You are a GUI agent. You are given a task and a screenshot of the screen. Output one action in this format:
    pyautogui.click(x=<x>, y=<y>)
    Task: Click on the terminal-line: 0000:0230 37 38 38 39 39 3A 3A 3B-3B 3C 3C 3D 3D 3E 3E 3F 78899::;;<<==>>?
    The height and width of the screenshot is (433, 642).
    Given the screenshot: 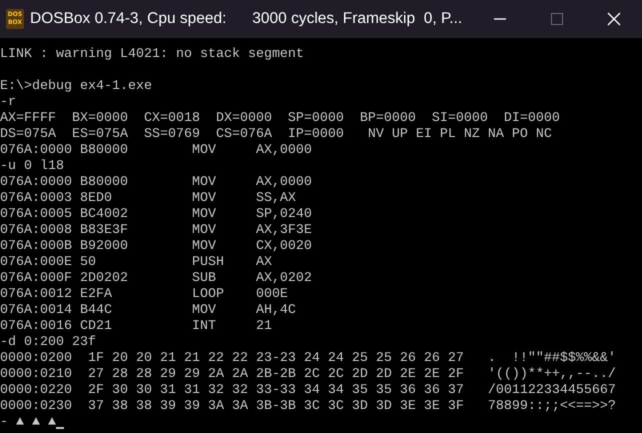 What is the action you would take?
    pyautogui.click(x=308, y=407)
    